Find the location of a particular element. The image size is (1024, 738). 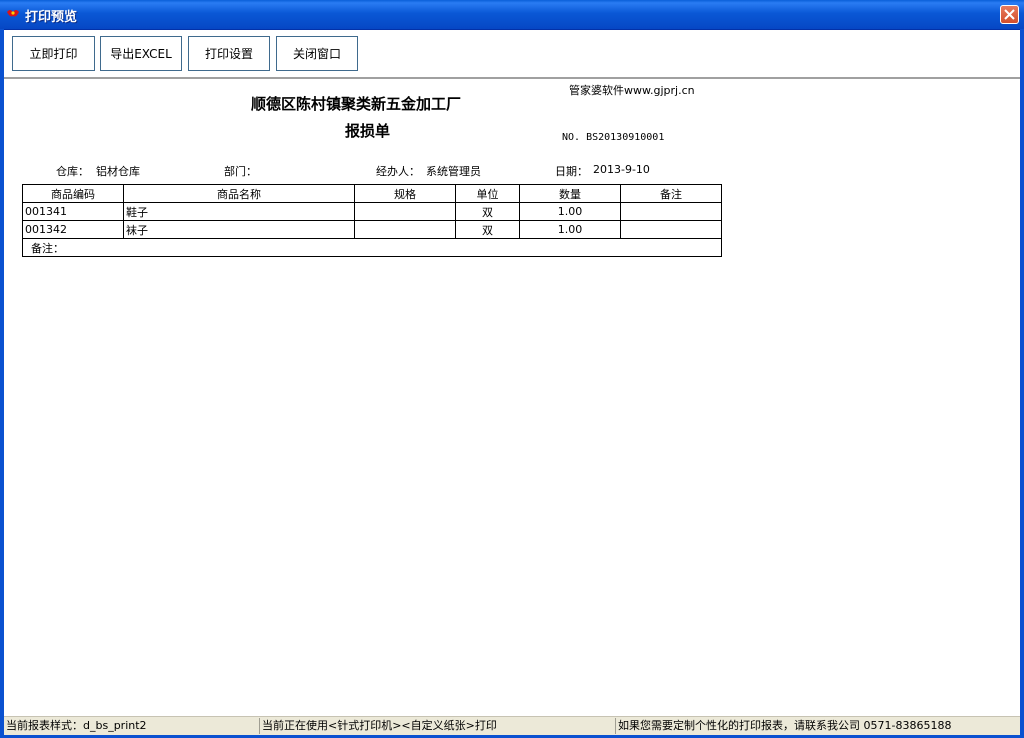

handler-label: 经办人： is located at coordinates (398, 171).